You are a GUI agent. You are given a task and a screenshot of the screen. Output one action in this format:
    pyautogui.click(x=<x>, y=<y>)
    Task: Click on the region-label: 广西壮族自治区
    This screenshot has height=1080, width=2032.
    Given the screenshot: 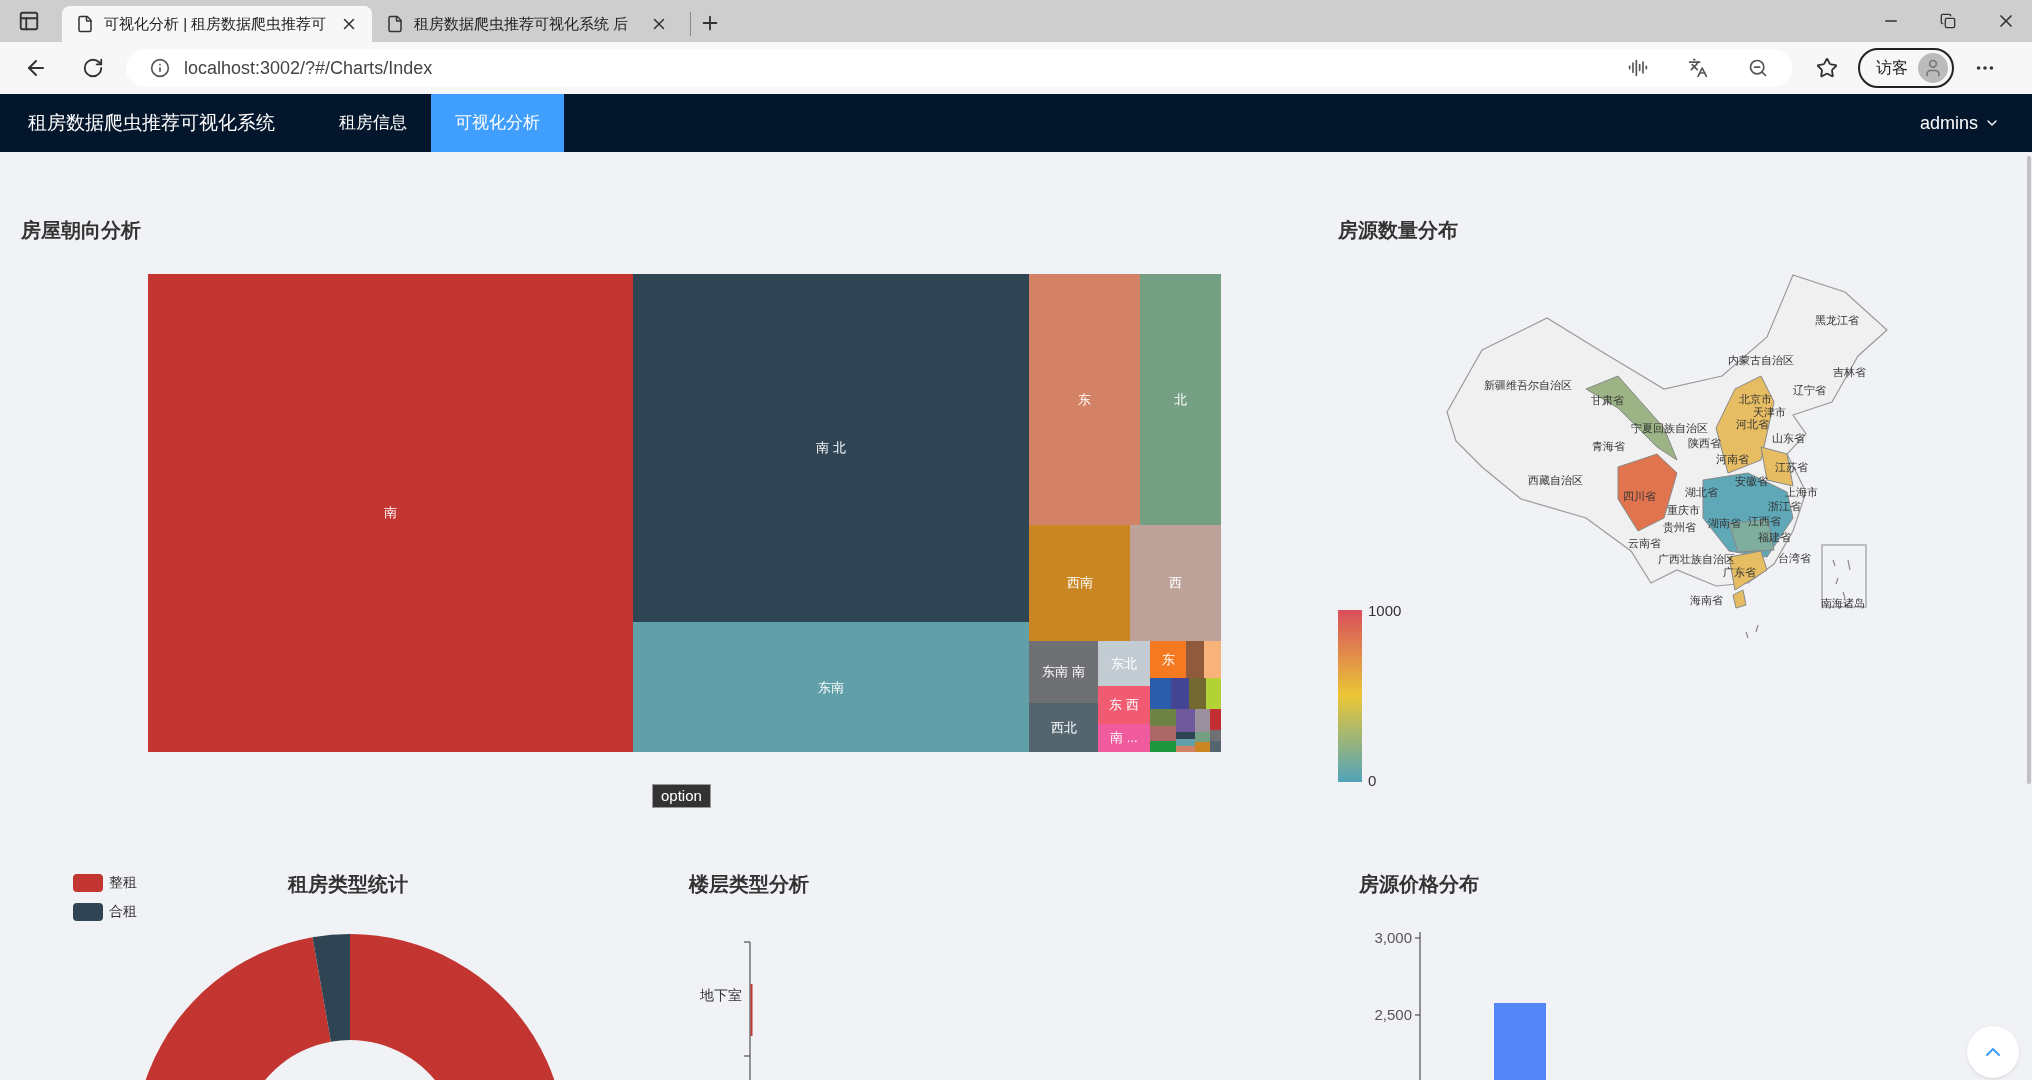 What is the action you would take?
    pyautogui.click(x=1696, y=559)
    